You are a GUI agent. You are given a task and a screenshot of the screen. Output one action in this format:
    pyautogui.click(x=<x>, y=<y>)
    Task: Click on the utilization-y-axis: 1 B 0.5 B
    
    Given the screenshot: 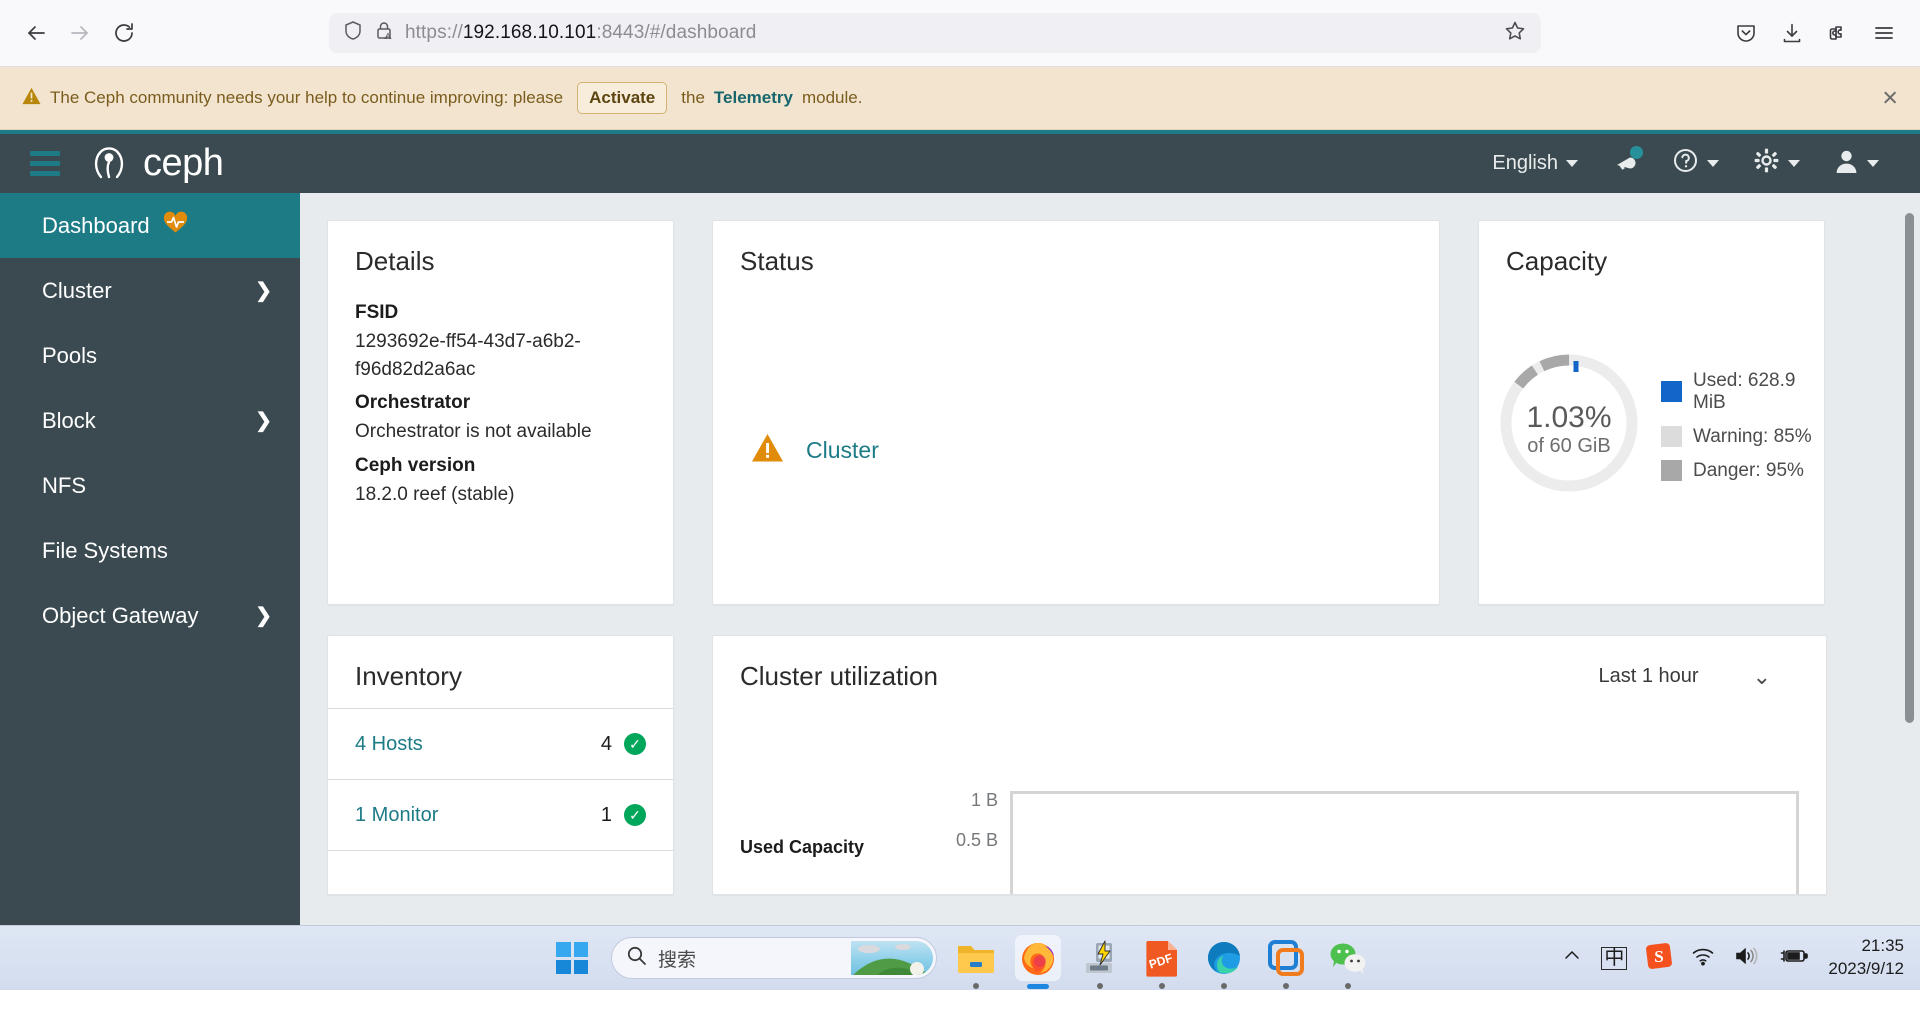 What is the action you would take?
    pyautogui.click(x=970, y=820)
    